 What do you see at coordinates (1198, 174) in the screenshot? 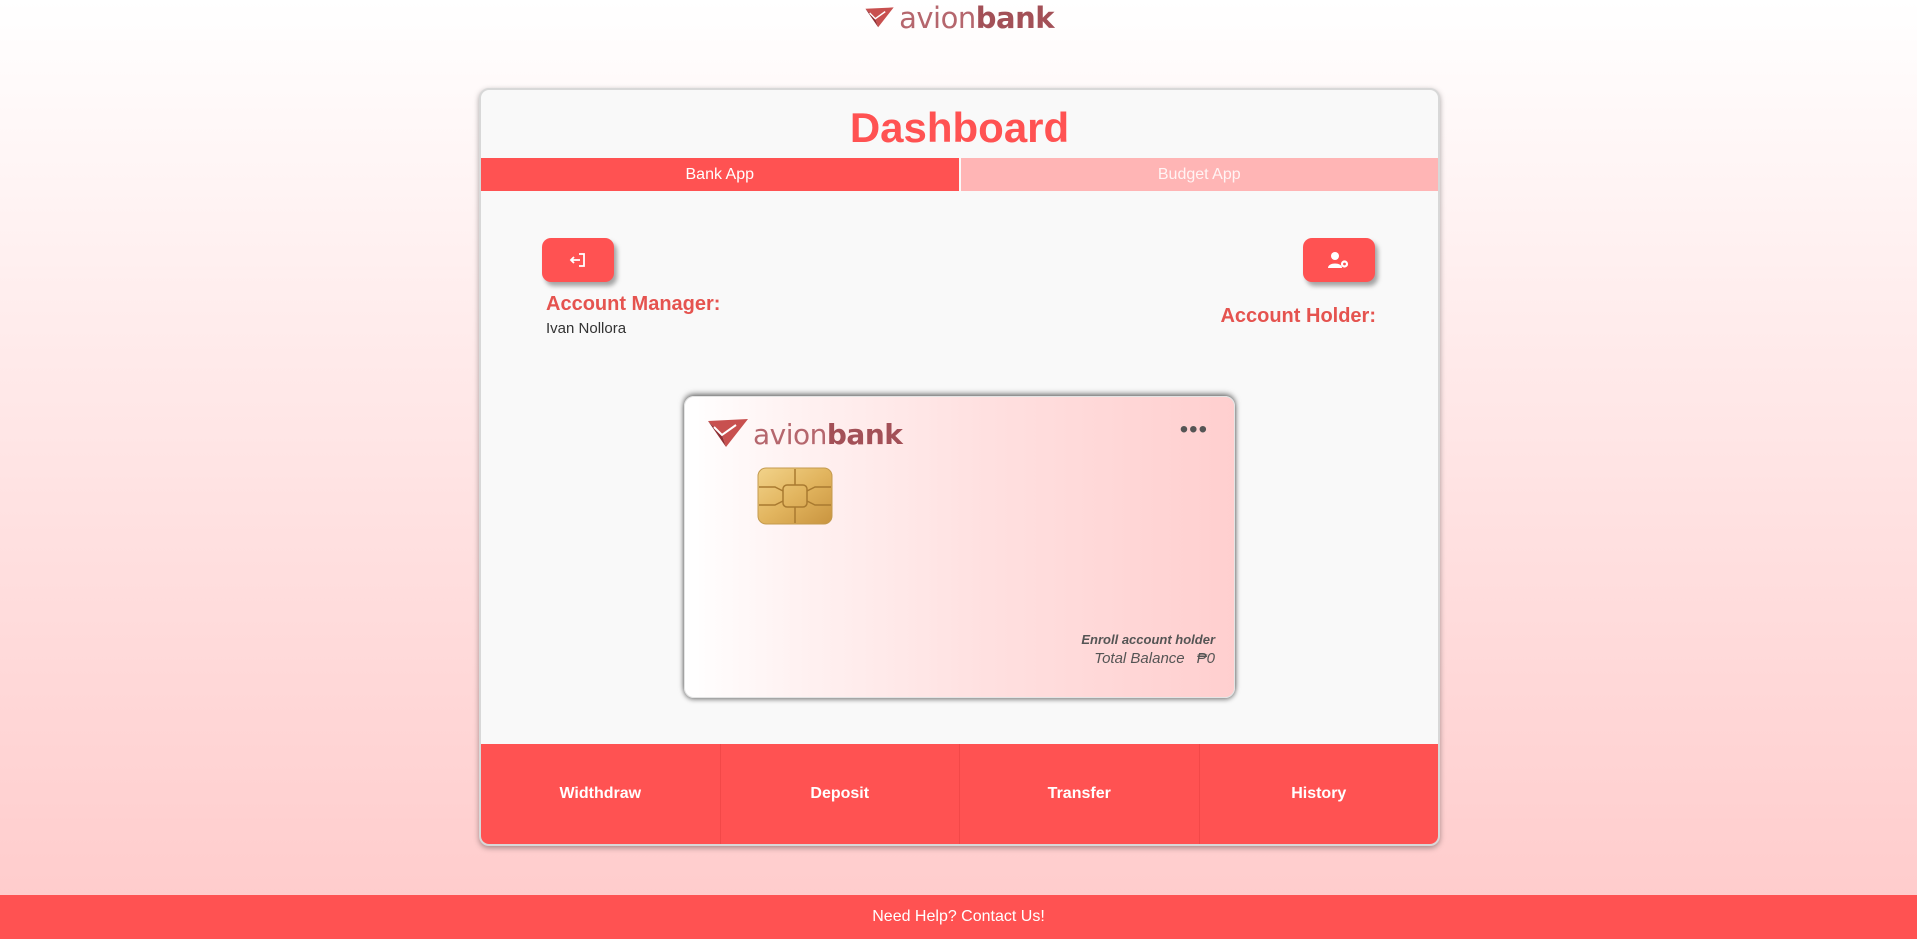
I see `tab-budget-app: Budget App` at bounding box center [1198, 174].